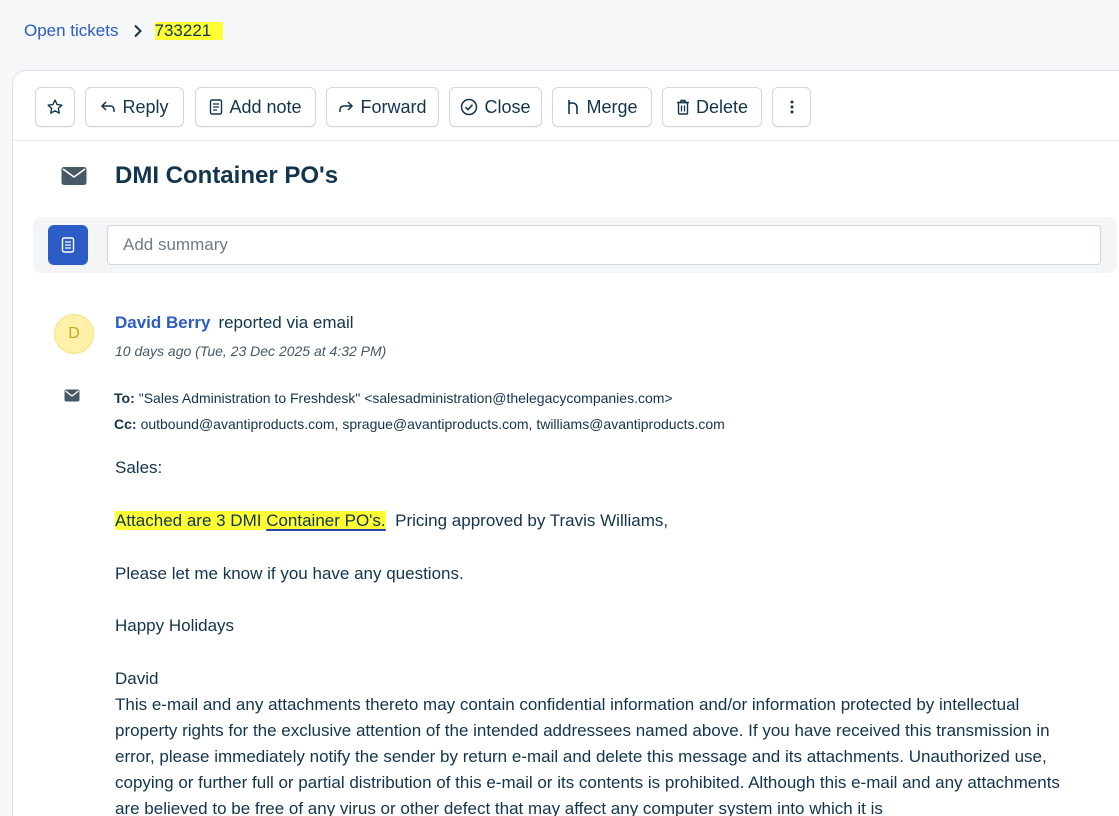  I want to click on more-actions-button, so click(791, 107).